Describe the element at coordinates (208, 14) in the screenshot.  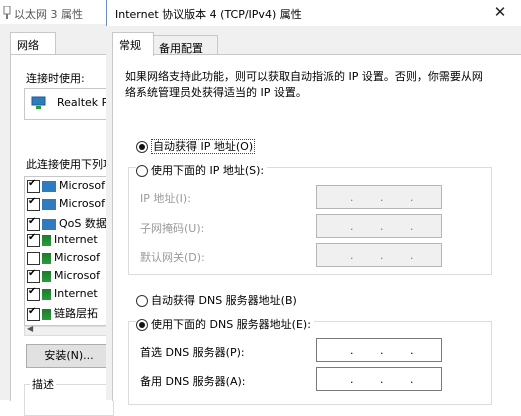
I see `dialog-title: Internet 协议版本 4 (TCP/IPv4) 属性` at that location.